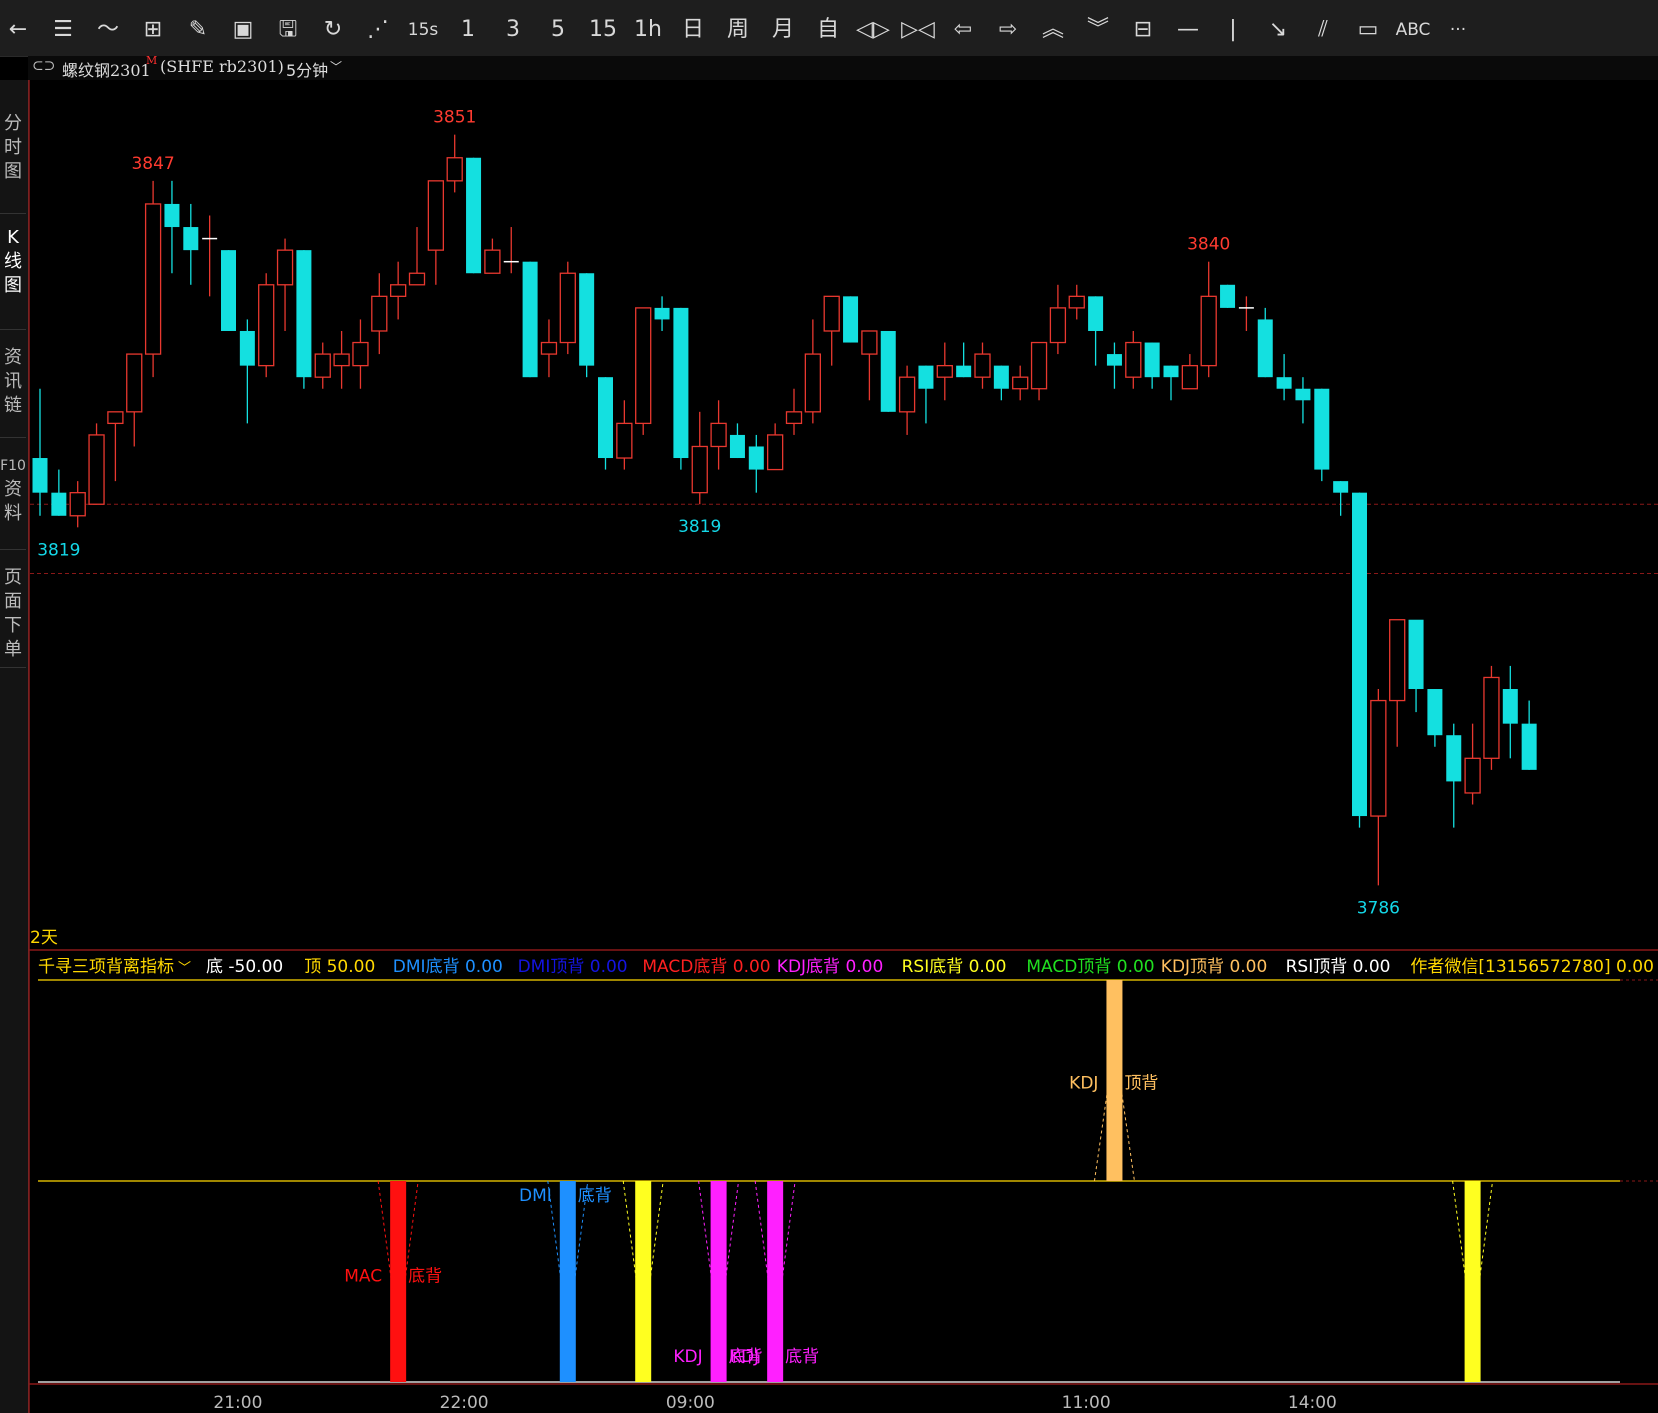 This screenshot has width=1658, height=1413. What do you see at coordinates (558, 28) in the screenshot?
I see `period-5m-button: 5` at bounding box center [558, 28].